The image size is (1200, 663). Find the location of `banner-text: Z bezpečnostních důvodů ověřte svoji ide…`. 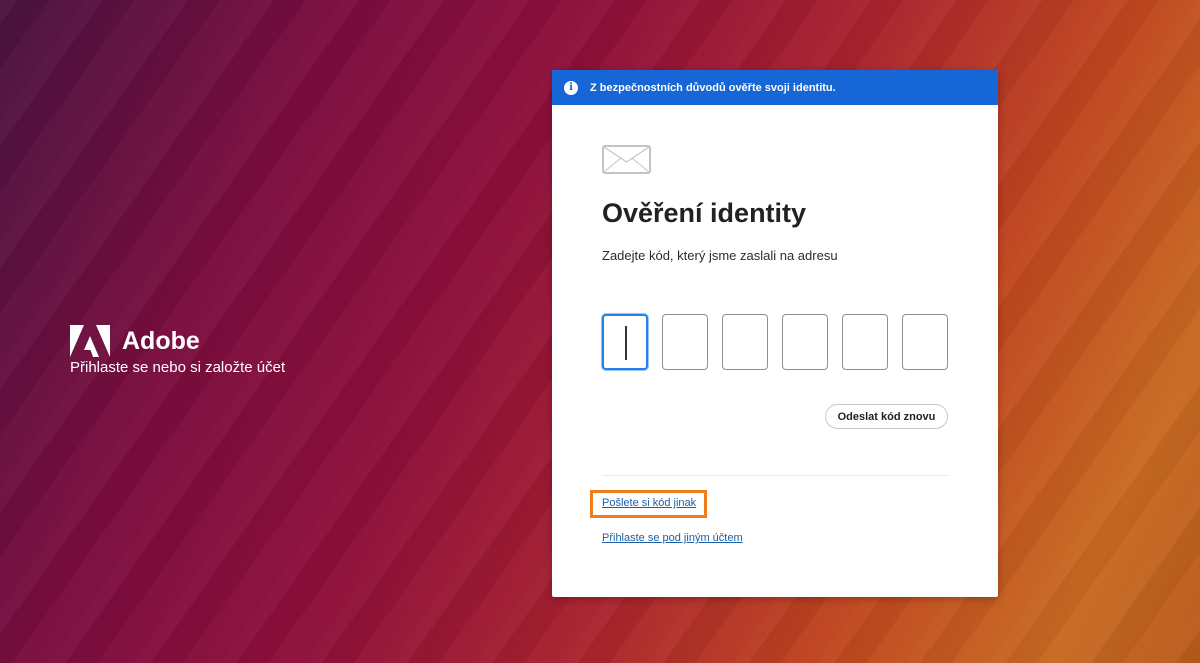

banner-text: Z bezpečnostních důvodů ověřte svoji ide… is located at coordinates (713, 87).